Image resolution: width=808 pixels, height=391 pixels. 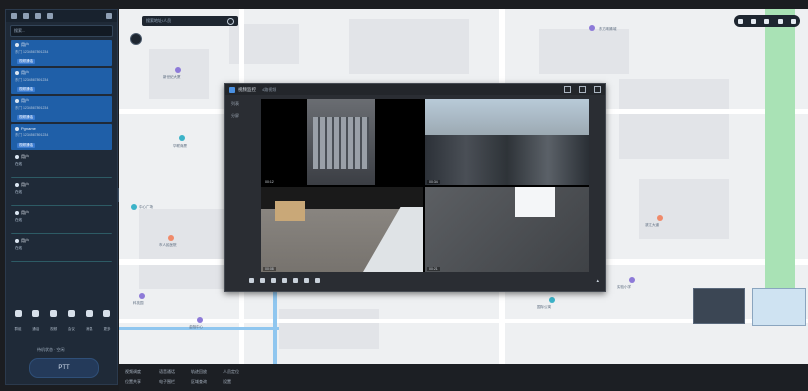 I want to click on video-pane: 00:34, so click(x=507, y=142).